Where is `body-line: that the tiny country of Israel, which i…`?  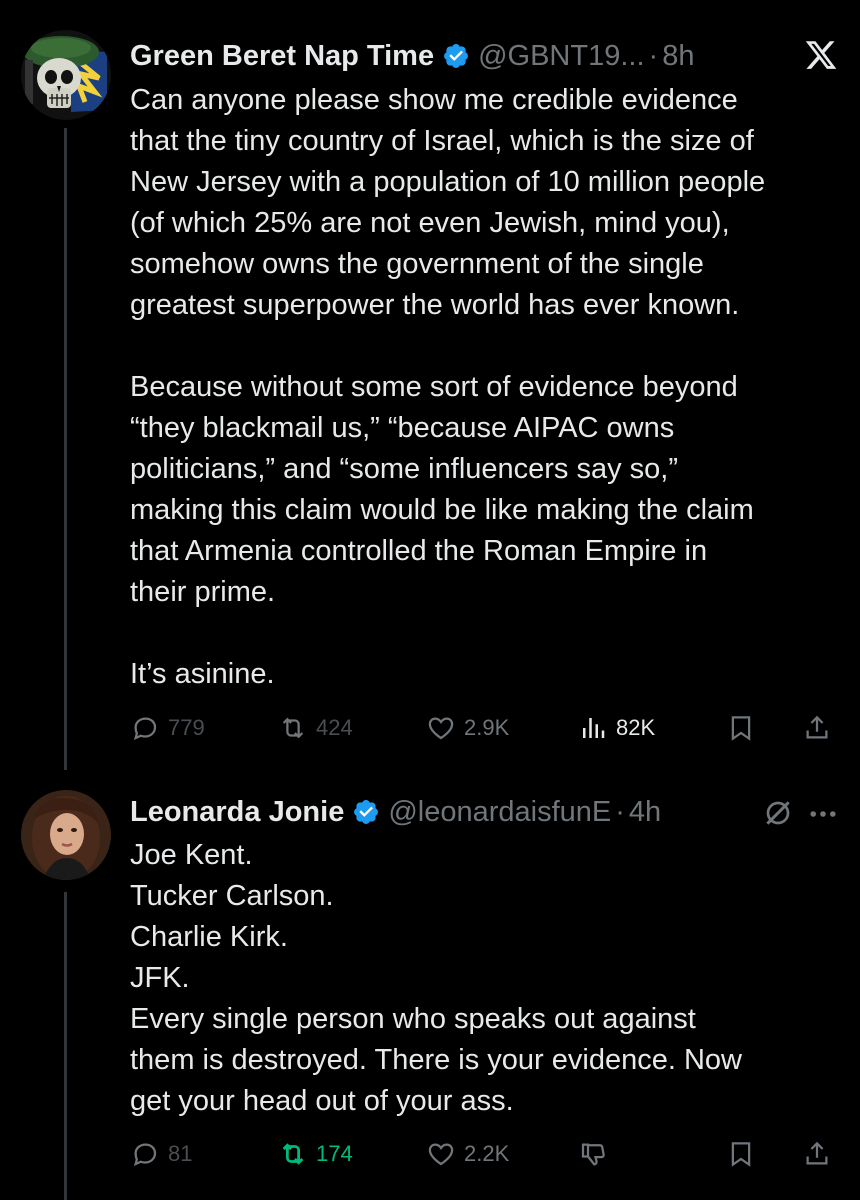
body-line: that the tiny country of Israel, which i… is located at coordinates (442, 141).